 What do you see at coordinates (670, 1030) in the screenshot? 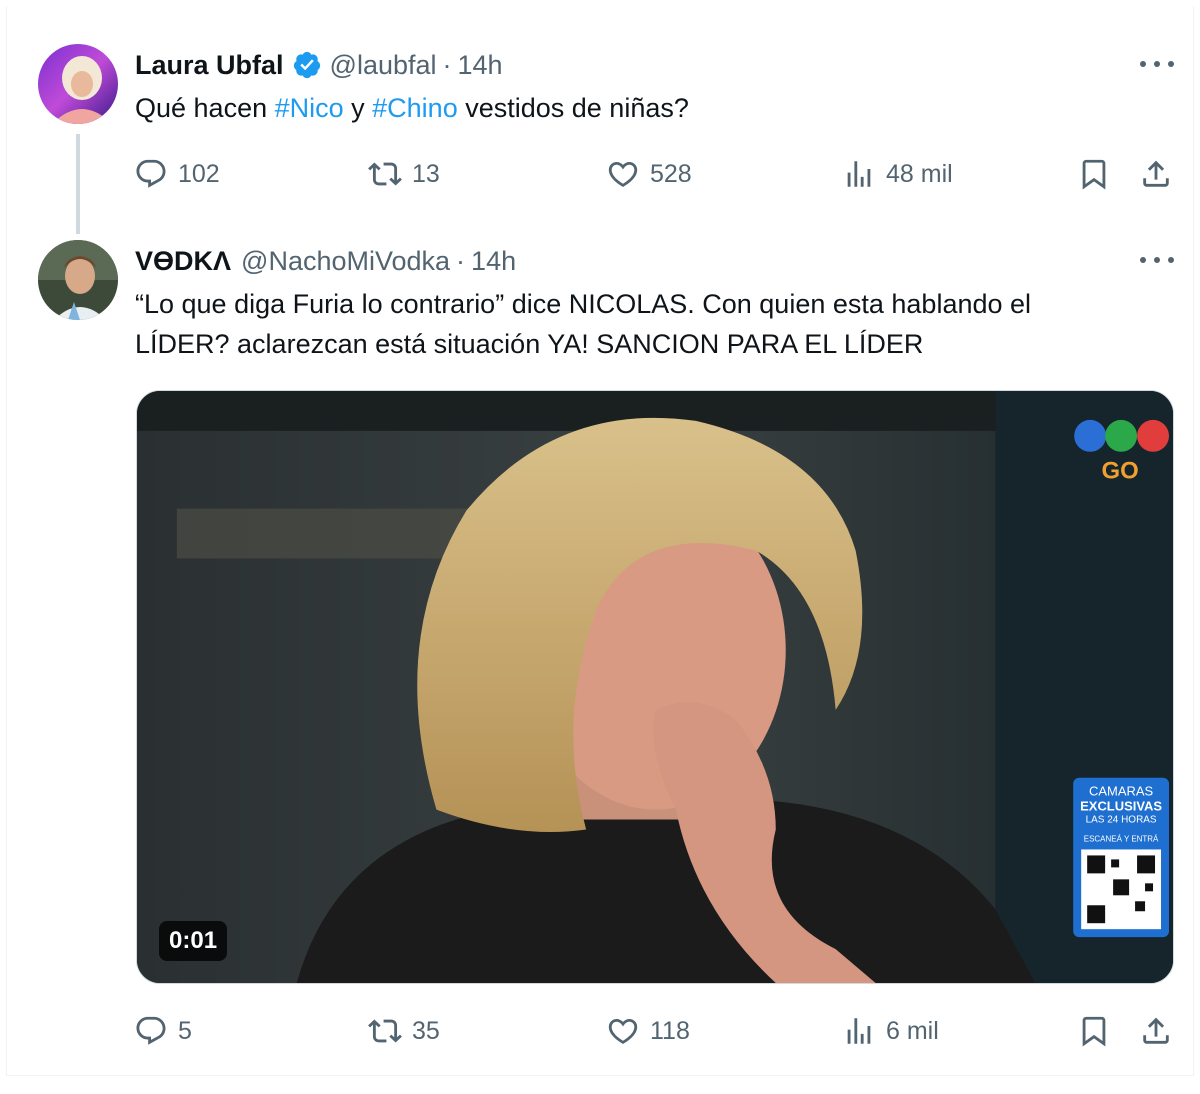
I see `like-count: 118` at bounding box center [670, 1030].